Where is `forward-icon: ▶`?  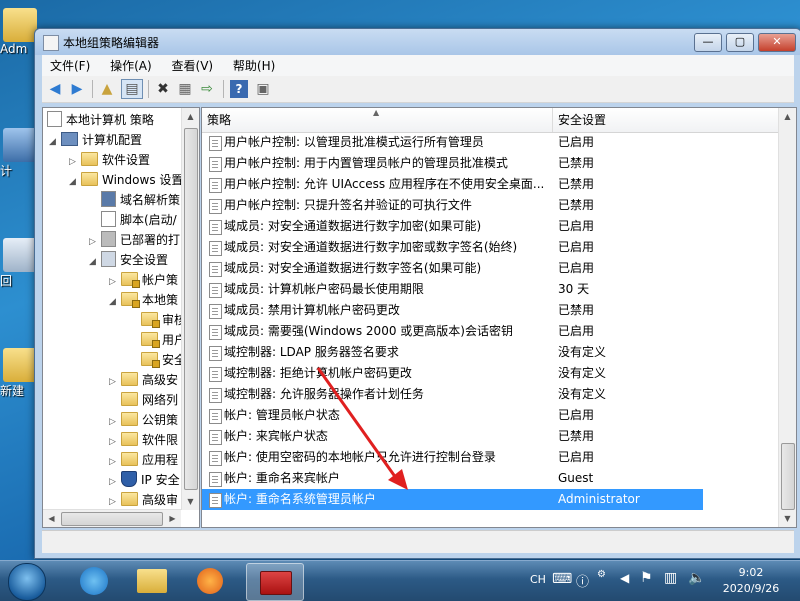
forward-icon: ▶ is located at coordinates (77, 89).